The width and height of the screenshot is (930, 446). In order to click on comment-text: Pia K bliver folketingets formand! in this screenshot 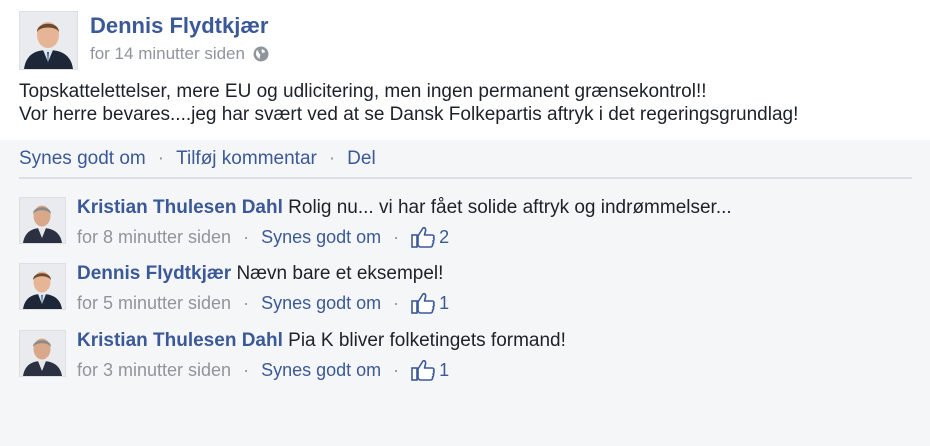, I will do `click(427, 340)`.